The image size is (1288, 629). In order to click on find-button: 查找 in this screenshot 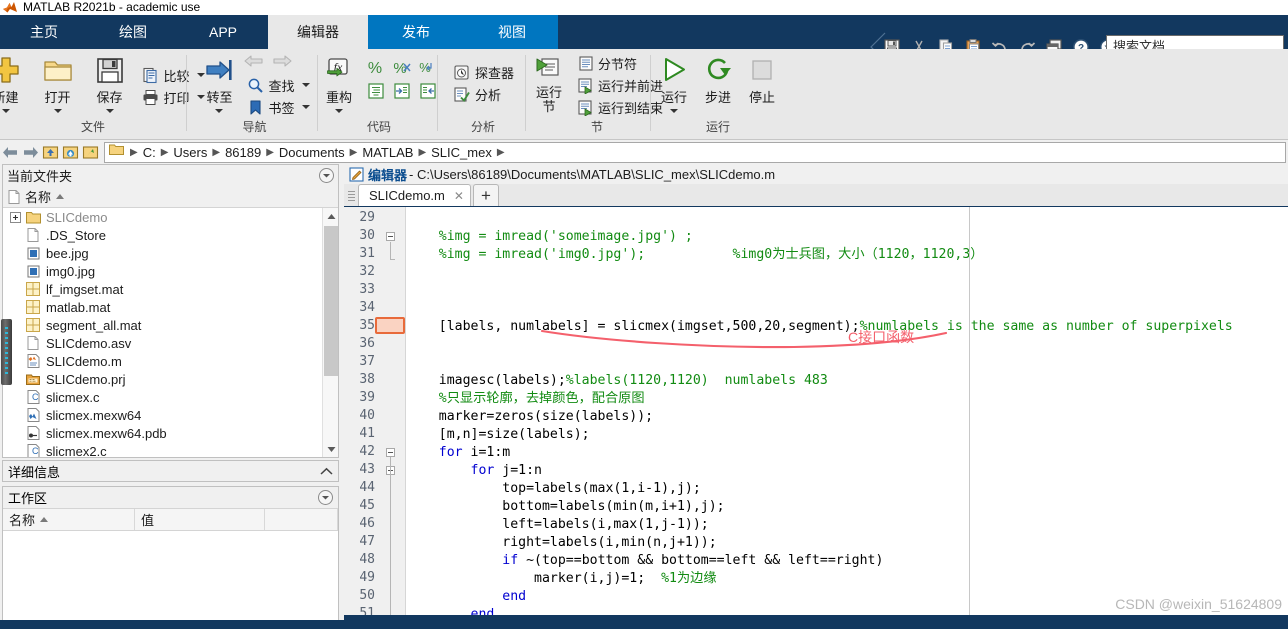, I will do `click(277, 85)`.